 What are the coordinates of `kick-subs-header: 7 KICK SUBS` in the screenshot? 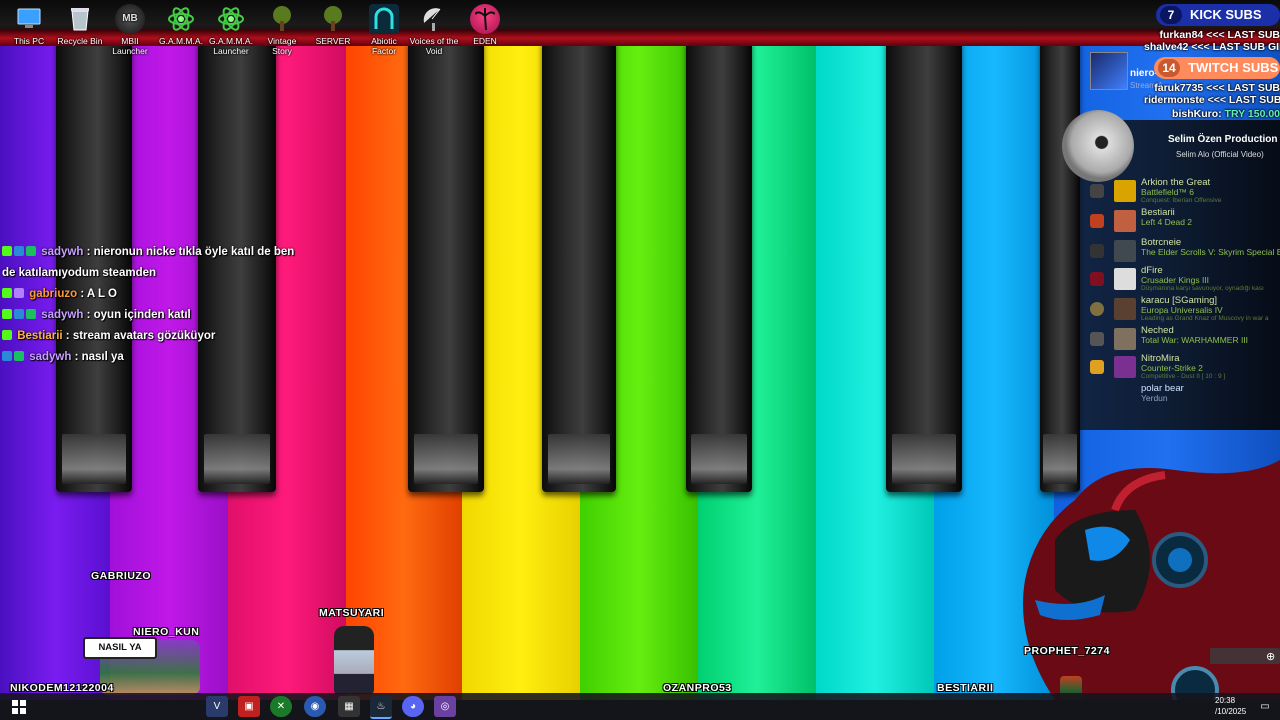 It's located at (1218, 15).